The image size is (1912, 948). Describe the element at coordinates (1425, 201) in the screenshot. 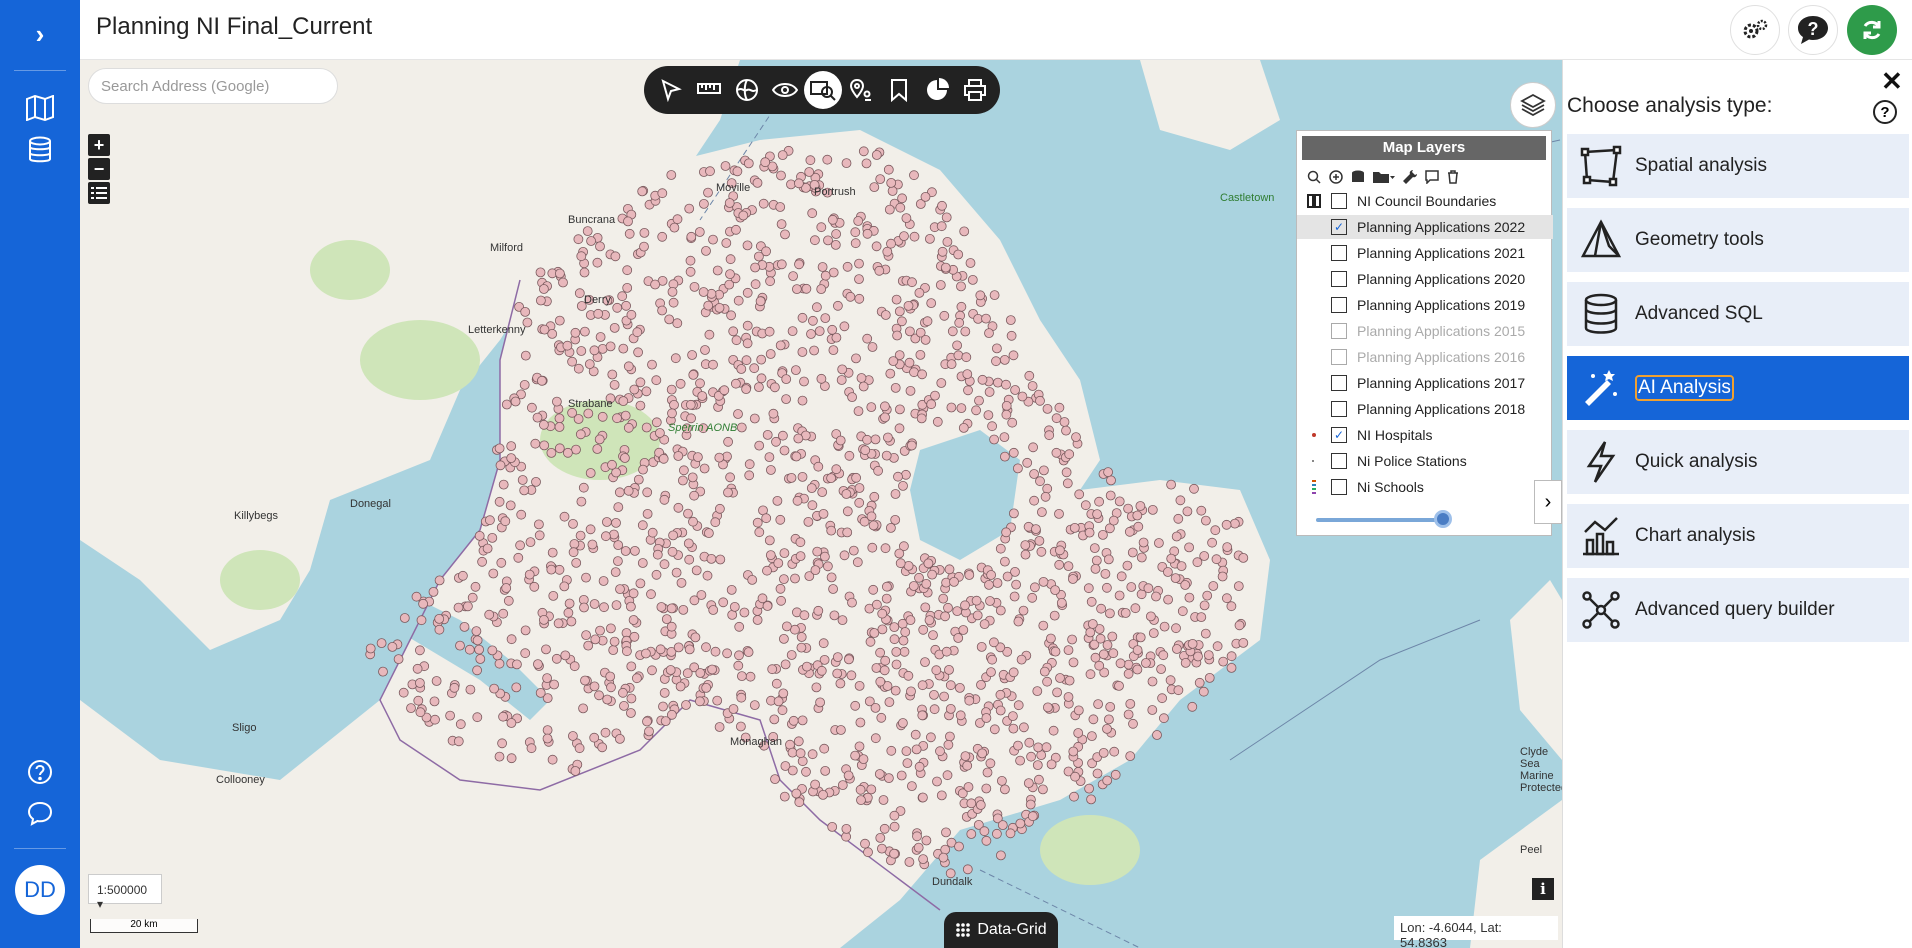

I see `layer-row: NI Council Boundaries` at that location.